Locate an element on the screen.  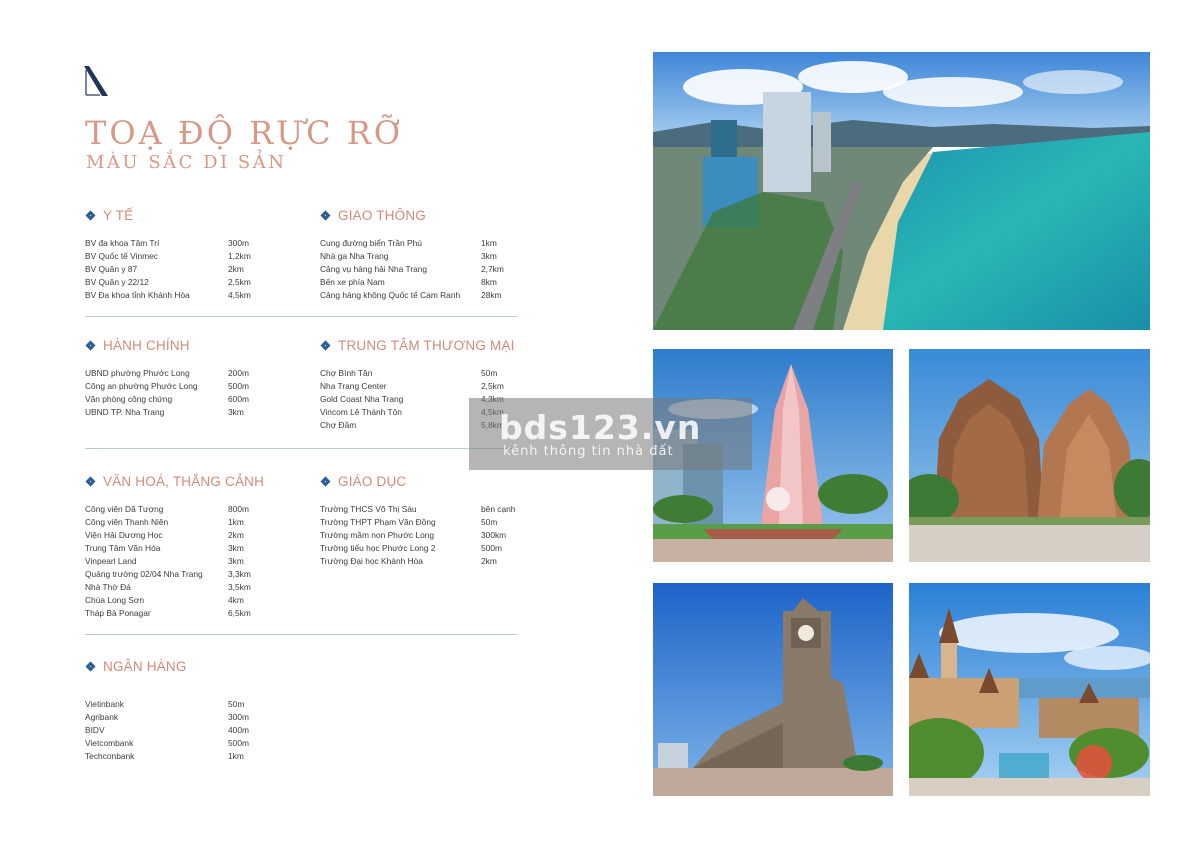
amenity-name: Agribank is located at coordinates (102, 717).